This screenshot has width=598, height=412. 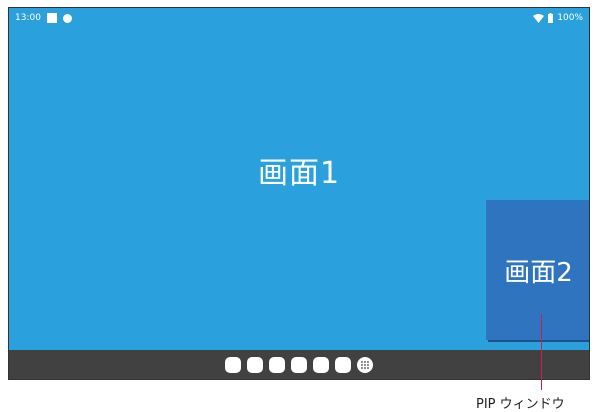 I want to click on status-time: 13:00, so click(x=28, y=18).